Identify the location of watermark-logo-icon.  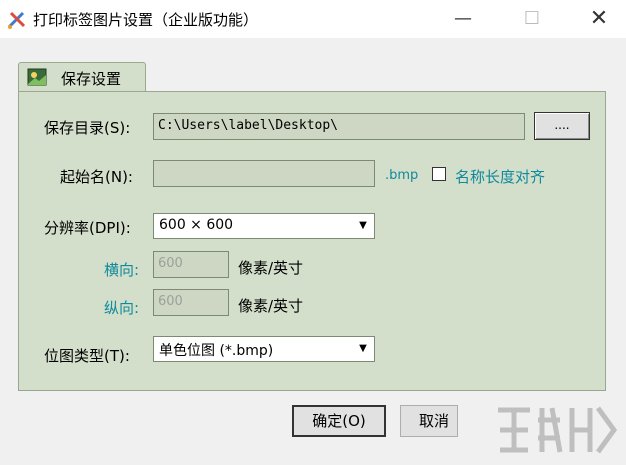
(558, 430).